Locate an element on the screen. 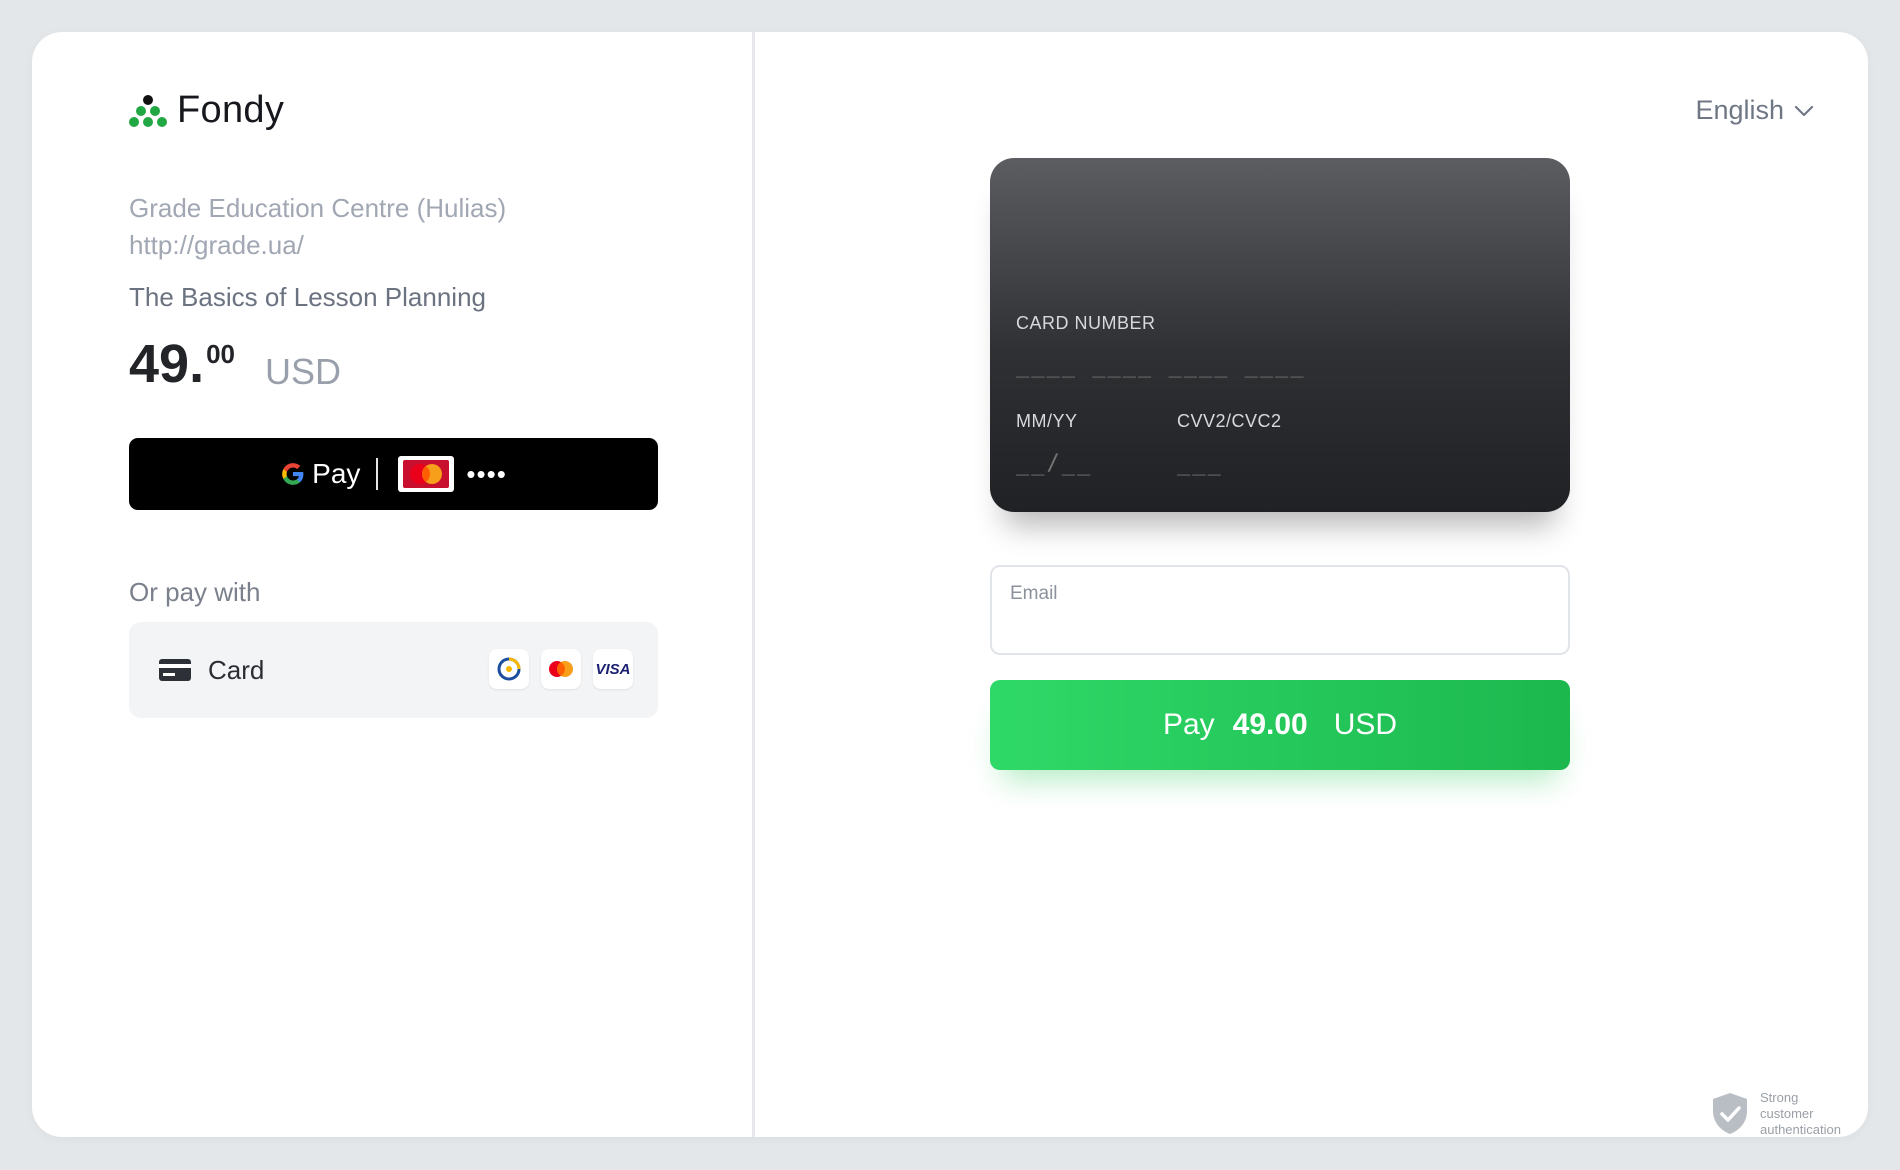 The height and width of the screenshot is (1170, 1900). google-pay-logo: Pay is located at coordinates (320, 474).